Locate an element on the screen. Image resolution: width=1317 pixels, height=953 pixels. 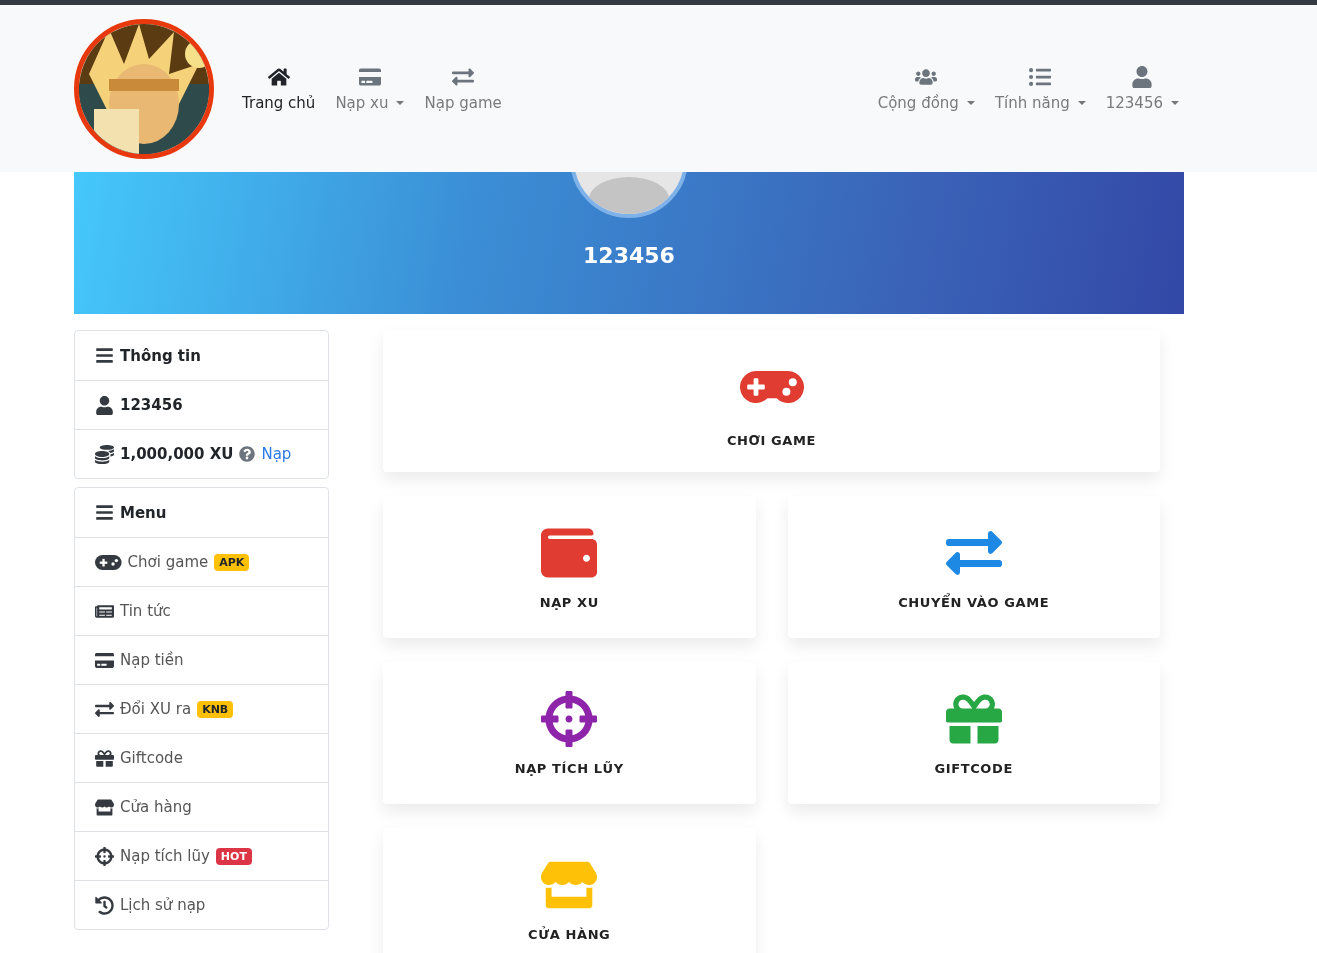
home-icon is located at coordinates (278, 76).